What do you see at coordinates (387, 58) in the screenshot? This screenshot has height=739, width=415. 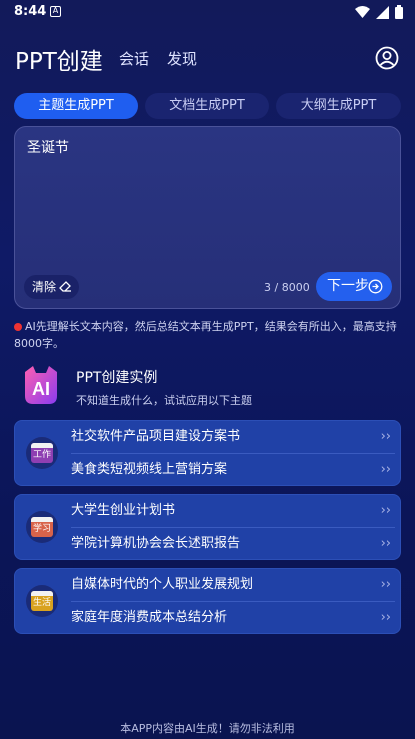 I see `user-circle-icon` at bounding box center [387, 58].